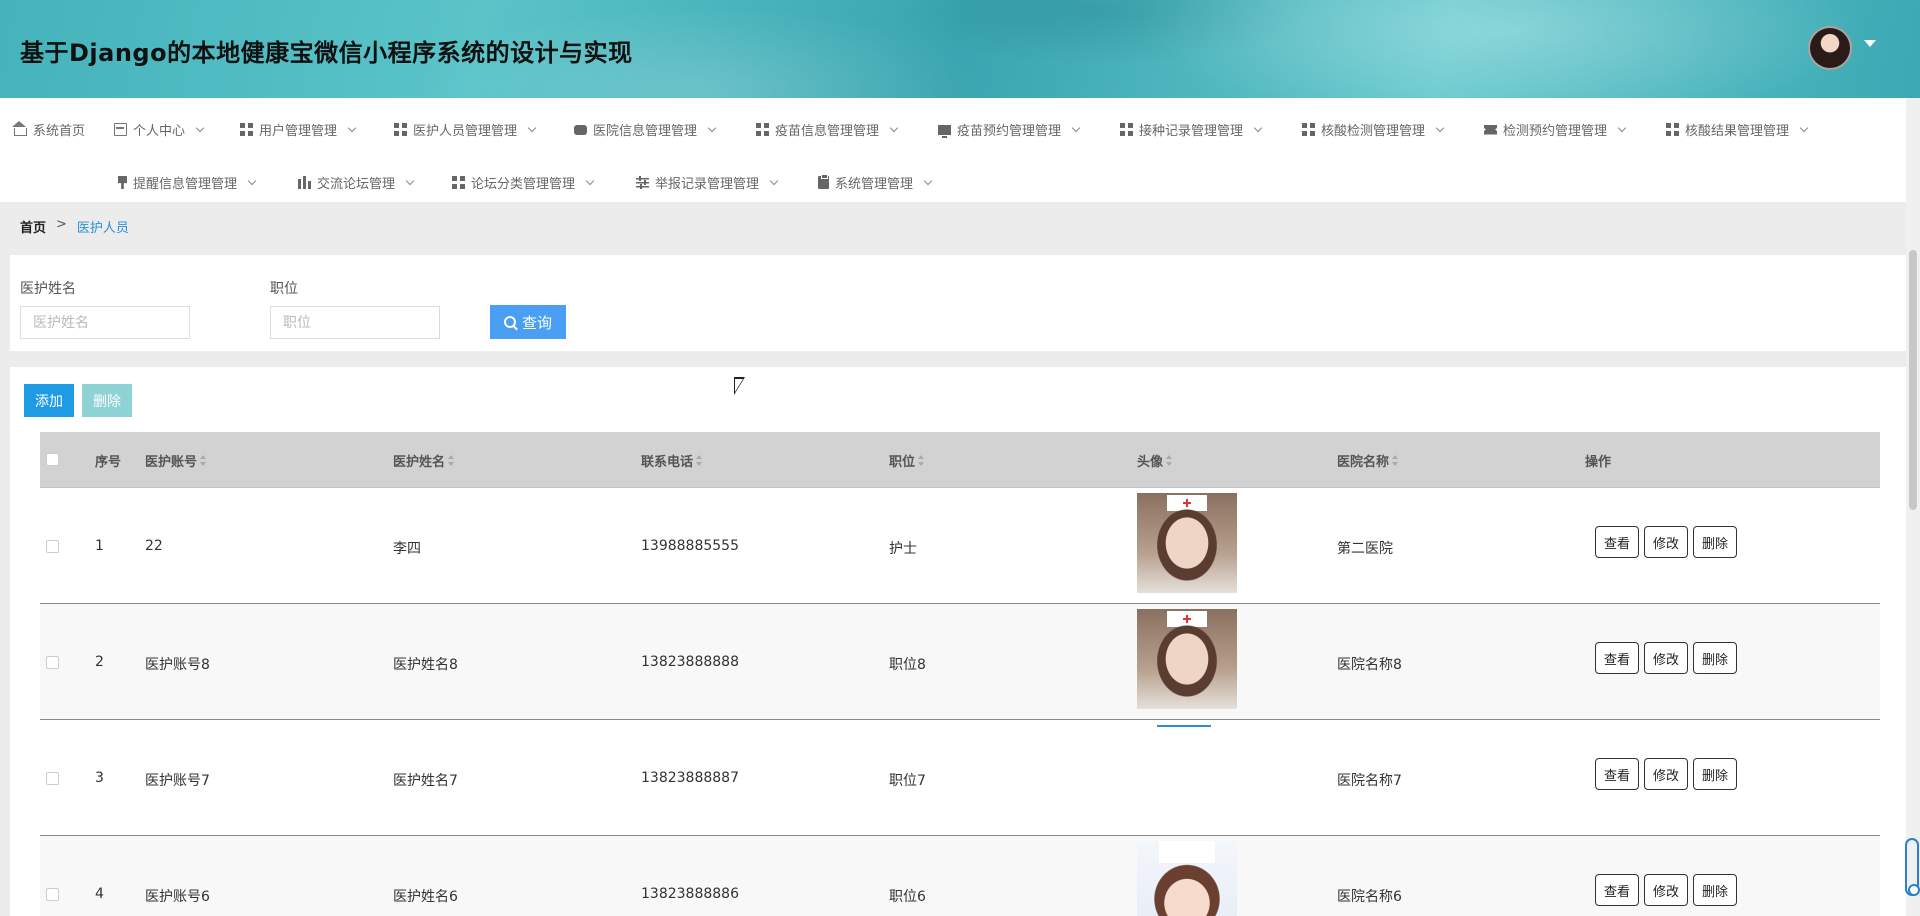 The image size is (1920, 916). What do you see at coordinates (907, 897) in the screenshot?
I see `cell-position: 职位6` at bounding box center [907, 897].